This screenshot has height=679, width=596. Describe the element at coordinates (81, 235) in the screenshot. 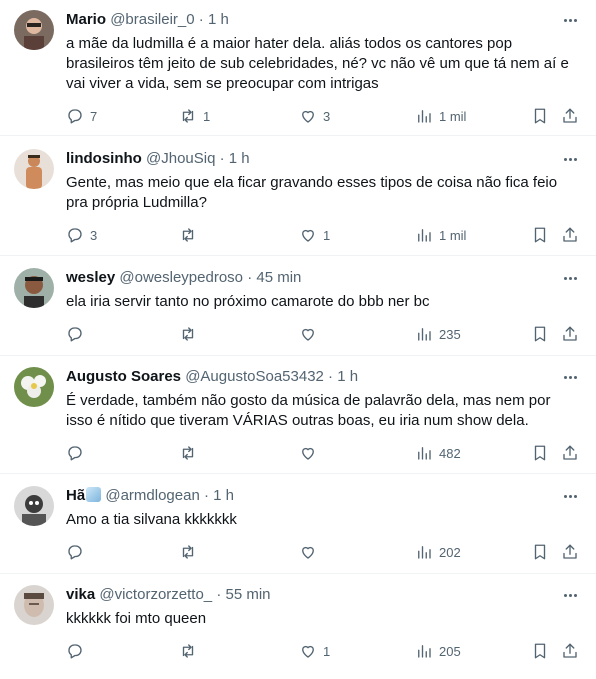

I see `reply-button: 3` at that location.